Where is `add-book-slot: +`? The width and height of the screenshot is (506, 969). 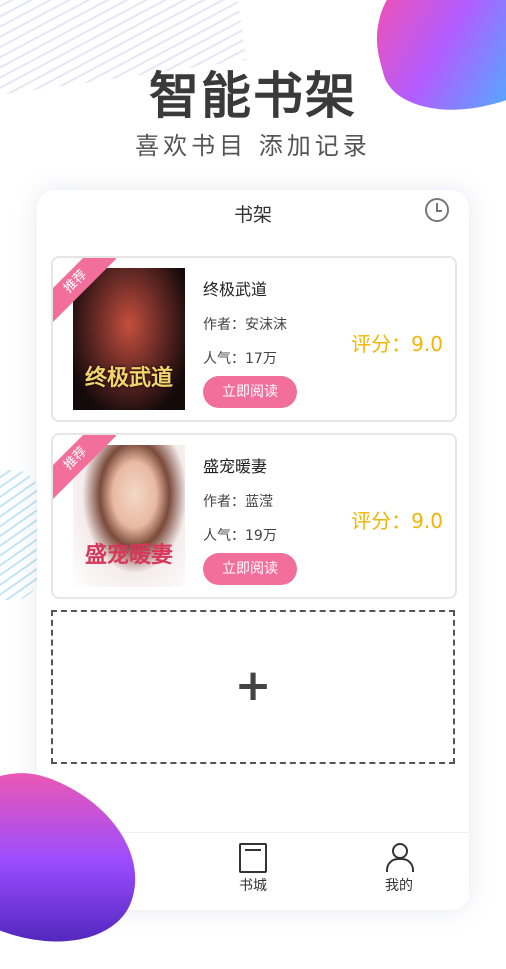 add-book-slot: + is located at coordinates (253, 687).